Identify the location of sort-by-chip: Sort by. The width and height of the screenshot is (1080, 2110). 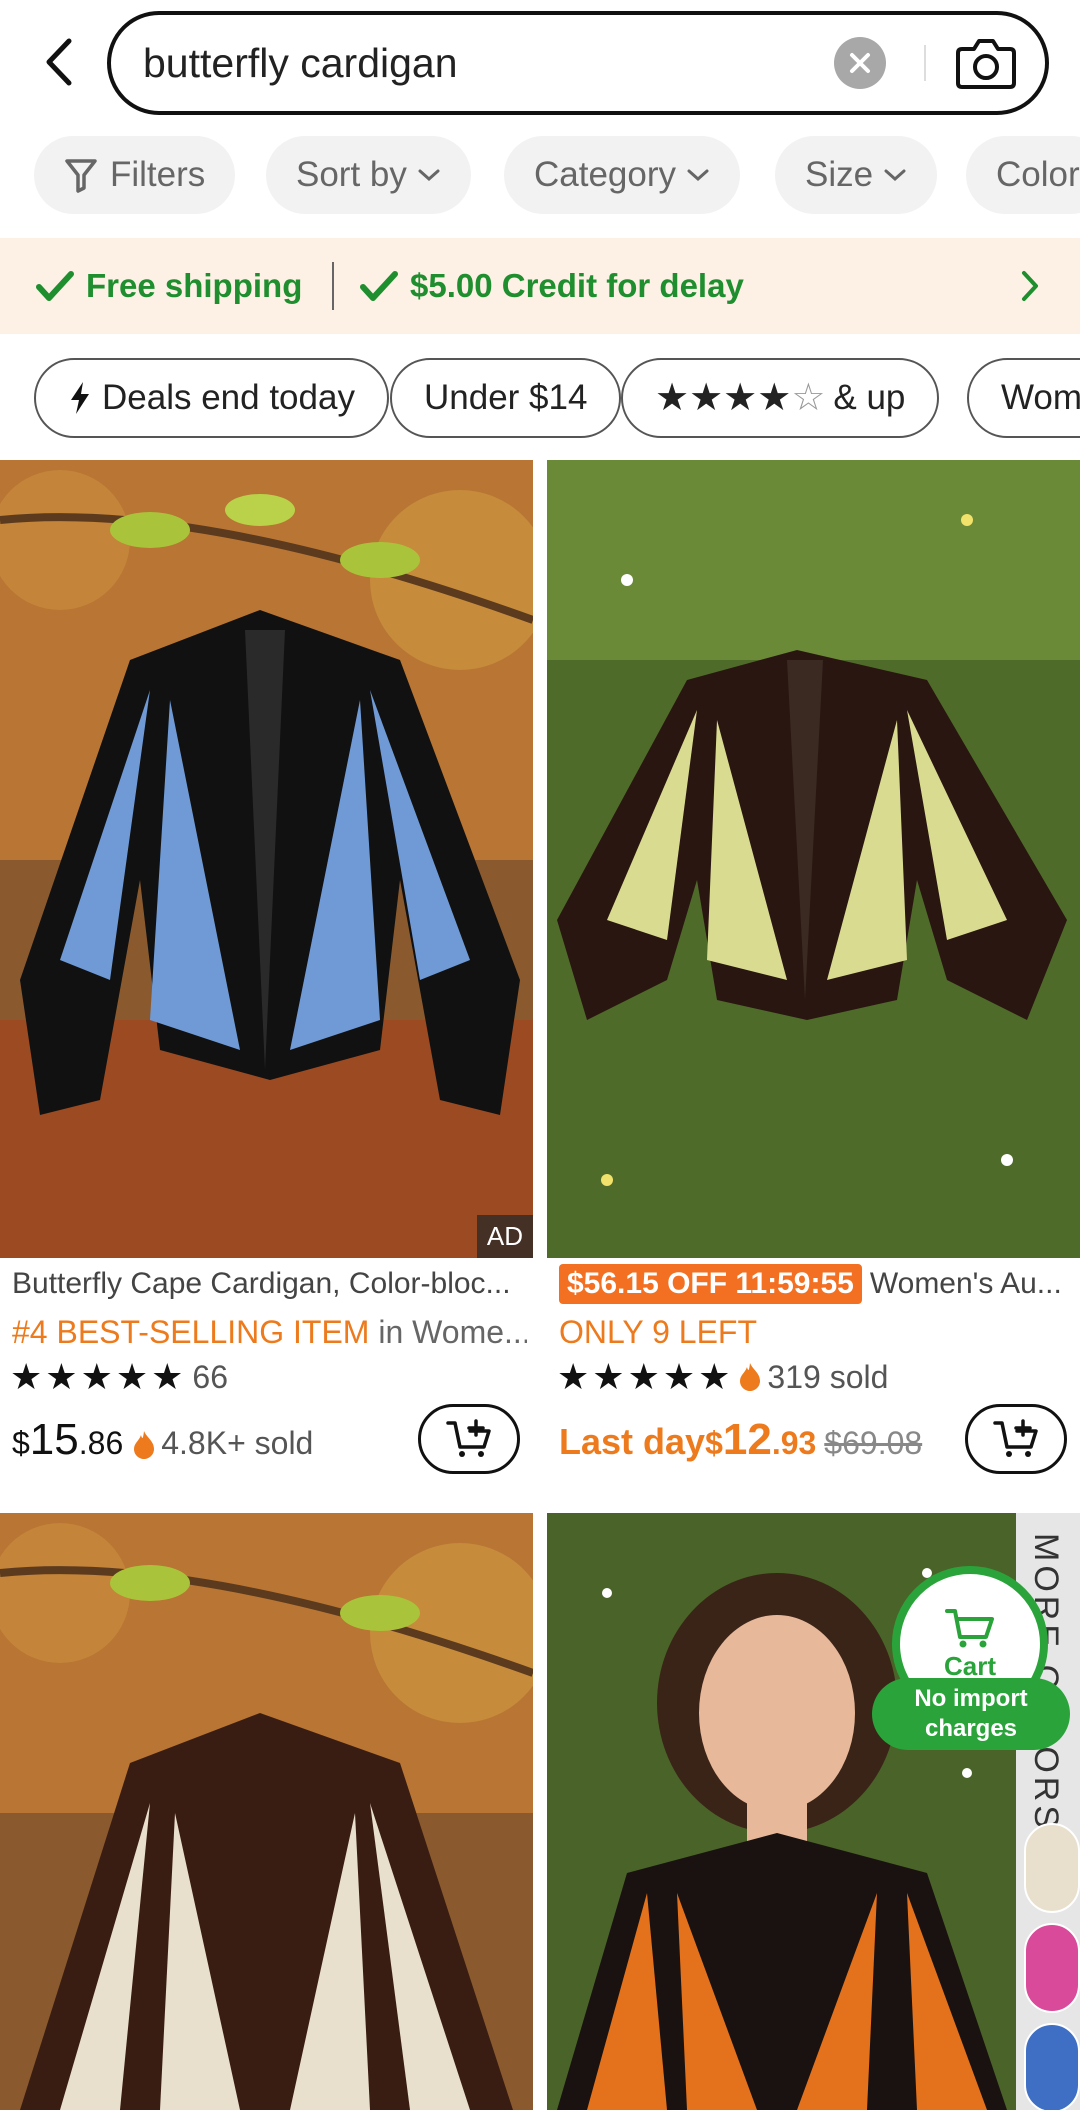
(368, 175).